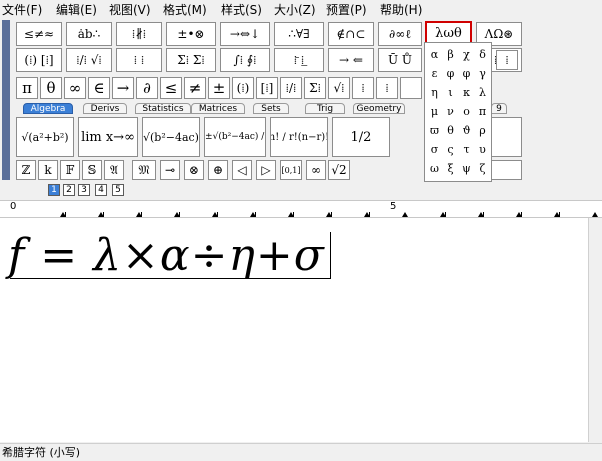 The width and height of the screenshot is (602, 461). Describe the element at coordinates (466, 111) in the screenshot. I see `greek-symbol: ο` at that location.